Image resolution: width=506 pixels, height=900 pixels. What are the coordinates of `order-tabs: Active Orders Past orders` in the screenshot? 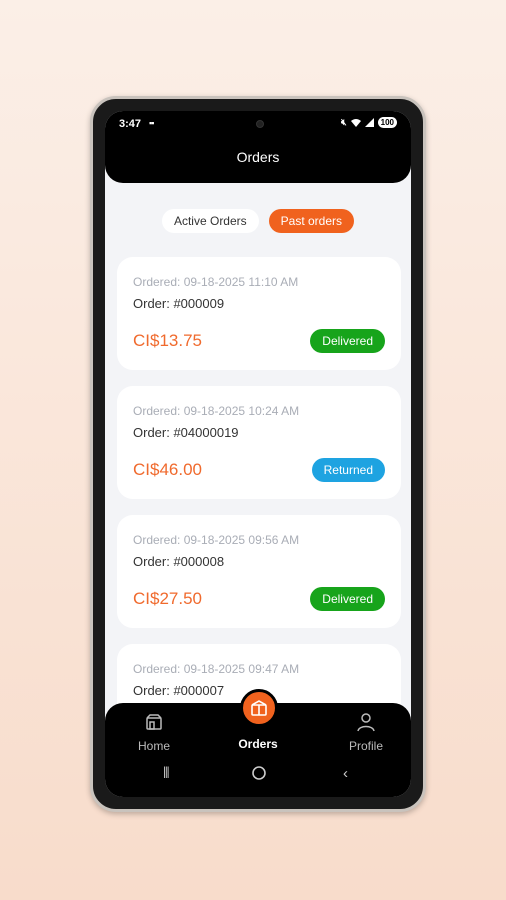 It's located at (258, 221).